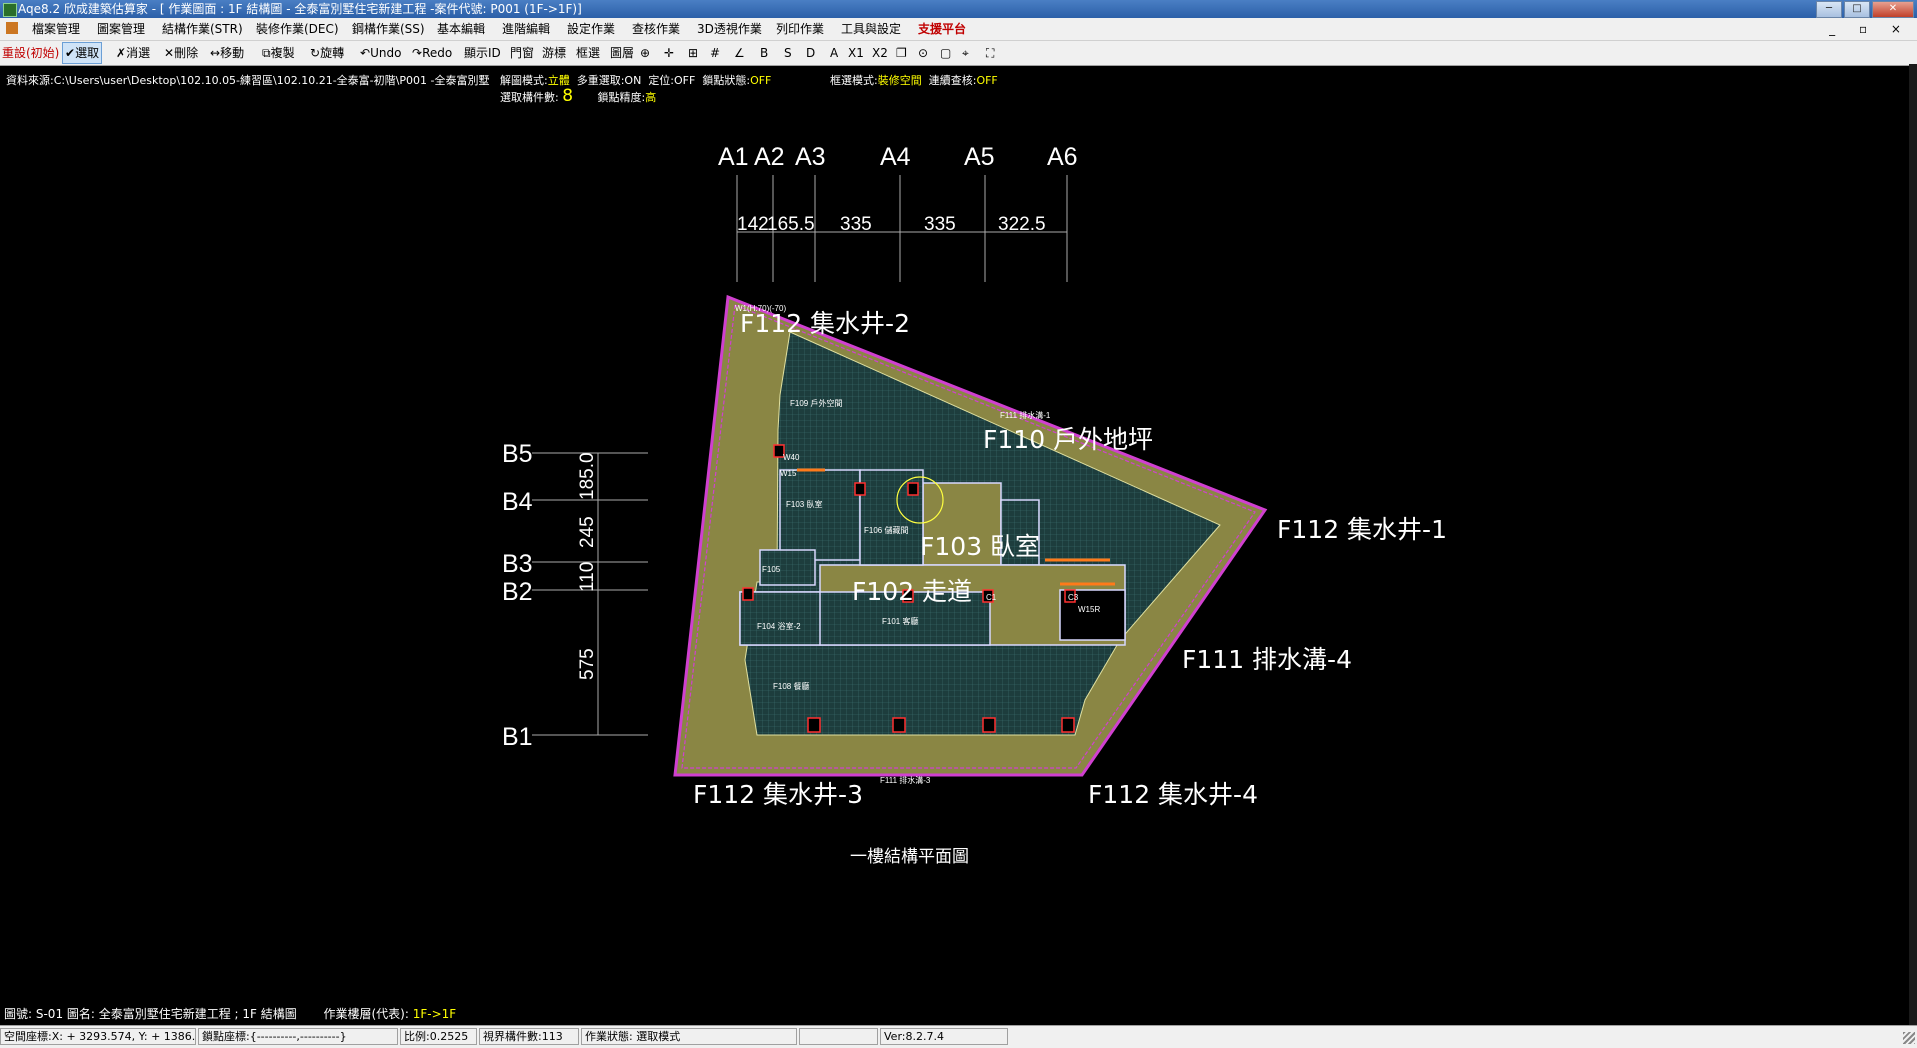 This screenshot has height=1048, width=1917. What do you see at coordinates (181, 53) in the screenshot?
I see `delete-button: ✕刪除` at bounding box center [181, 53].